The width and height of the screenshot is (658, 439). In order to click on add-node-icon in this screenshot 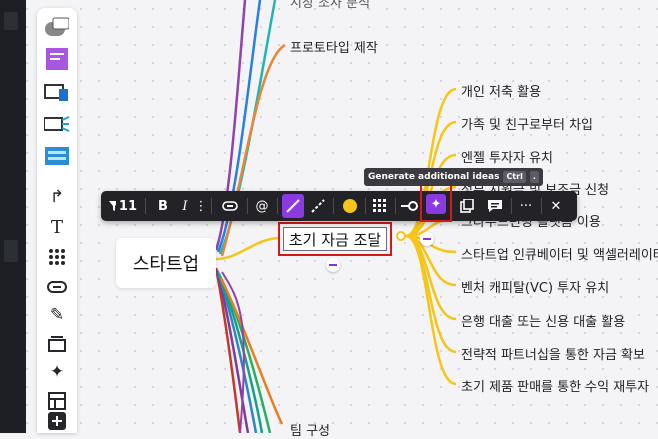, I will do `click(410, 206)`.